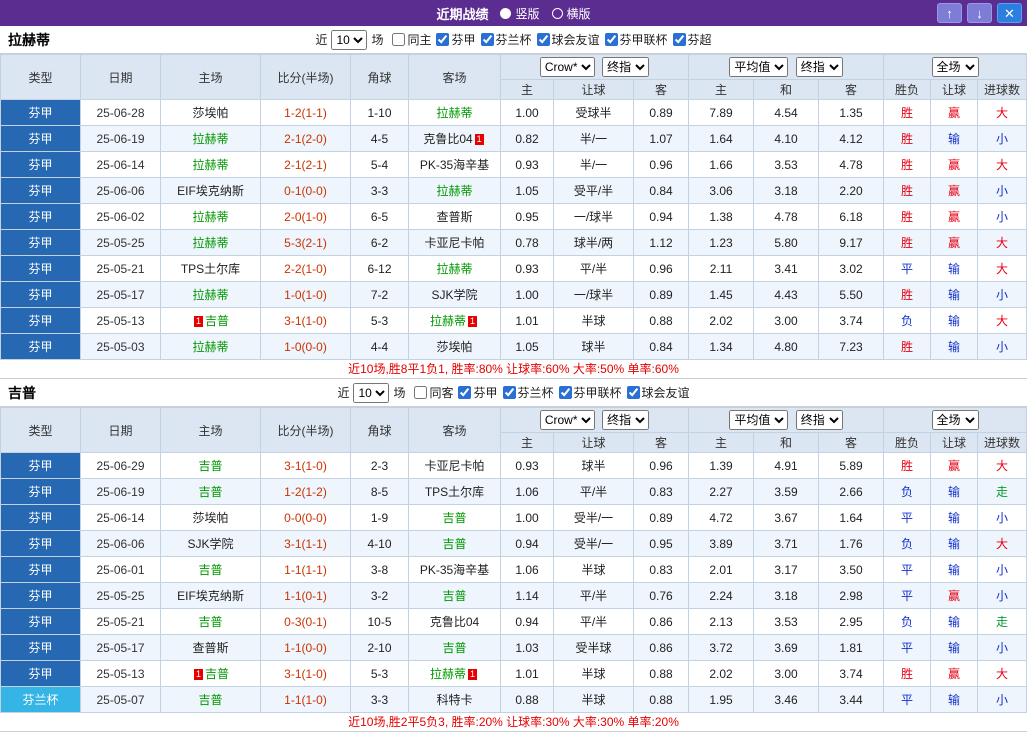 This screenshot has width=1027, height=732. Describe the element at coordinates (454, 700) in the screenshot. I see `team-name-text: 科特卡` at that location.